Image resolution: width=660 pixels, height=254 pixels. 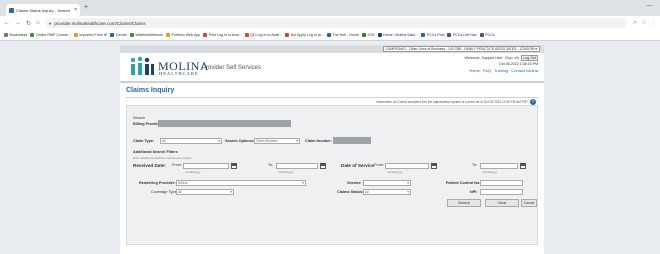 I want to click on bookmark-item: Imported From IE, so click(x=90, y=35).